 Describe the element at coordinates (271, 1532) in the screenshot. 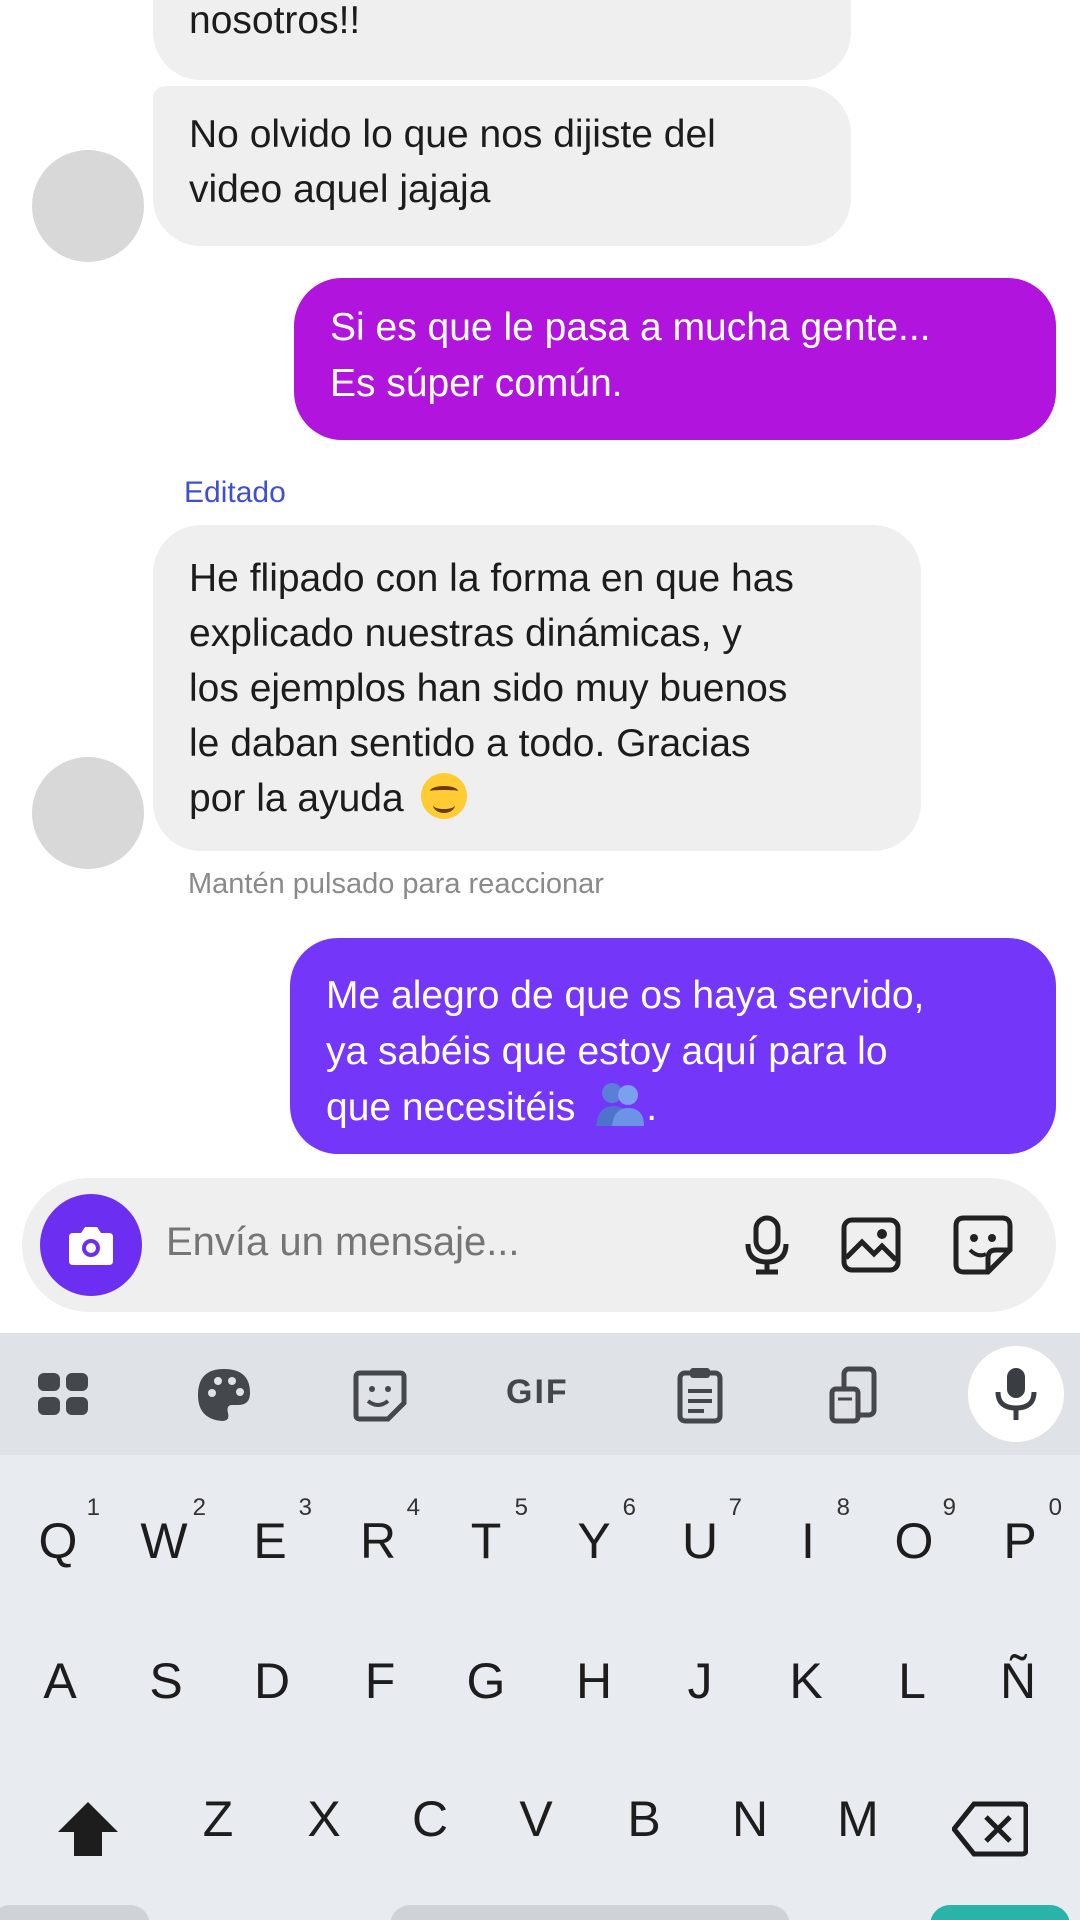

I see `key-e: E3` at that location.